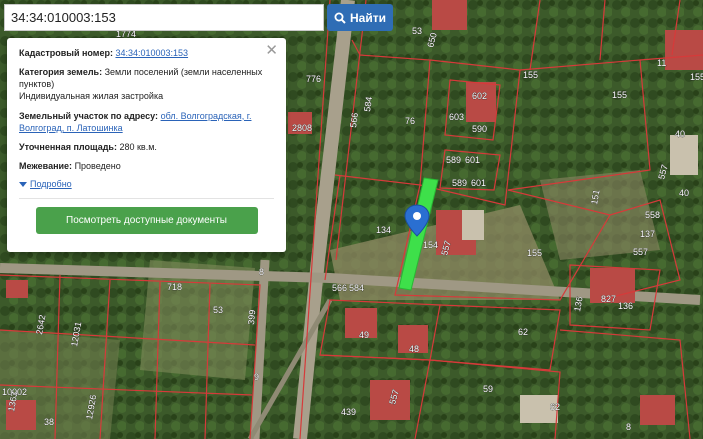  What do you see at coordinates (61, 72) in the screenshot?
I see `category-label: Категория земель:` at bounding box center [61, 72].